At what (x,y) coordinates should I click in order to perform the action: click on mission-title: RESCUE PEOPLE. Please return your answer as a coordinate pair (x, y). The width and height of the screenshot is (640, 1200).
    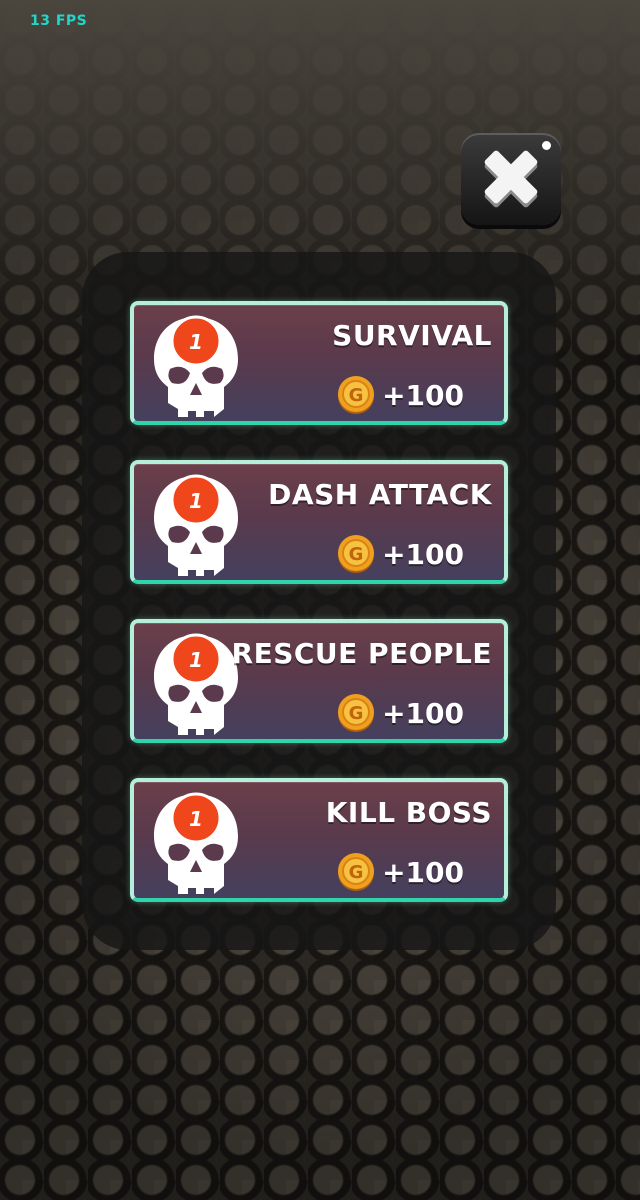
    Looking at the image, I should click on (361, 653).